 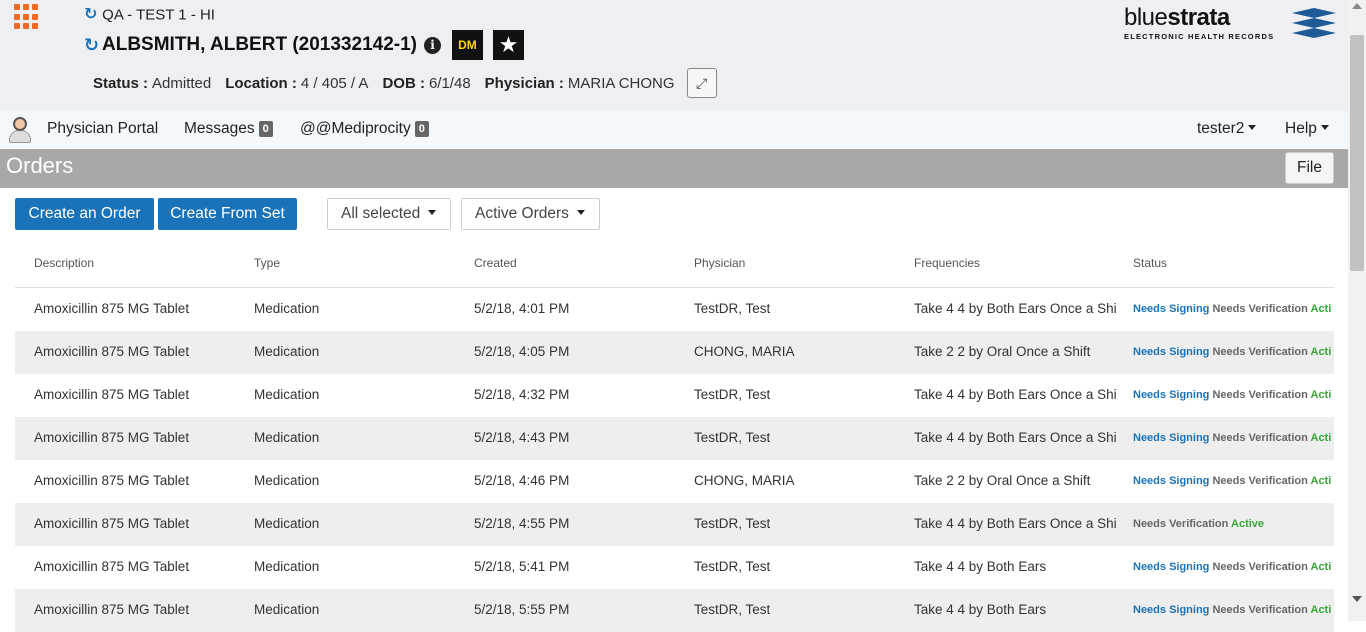 What do you see at coordinates (580, 212) in the screenshot?
I see `caret-down-icon` at bounding box center [580, 212].